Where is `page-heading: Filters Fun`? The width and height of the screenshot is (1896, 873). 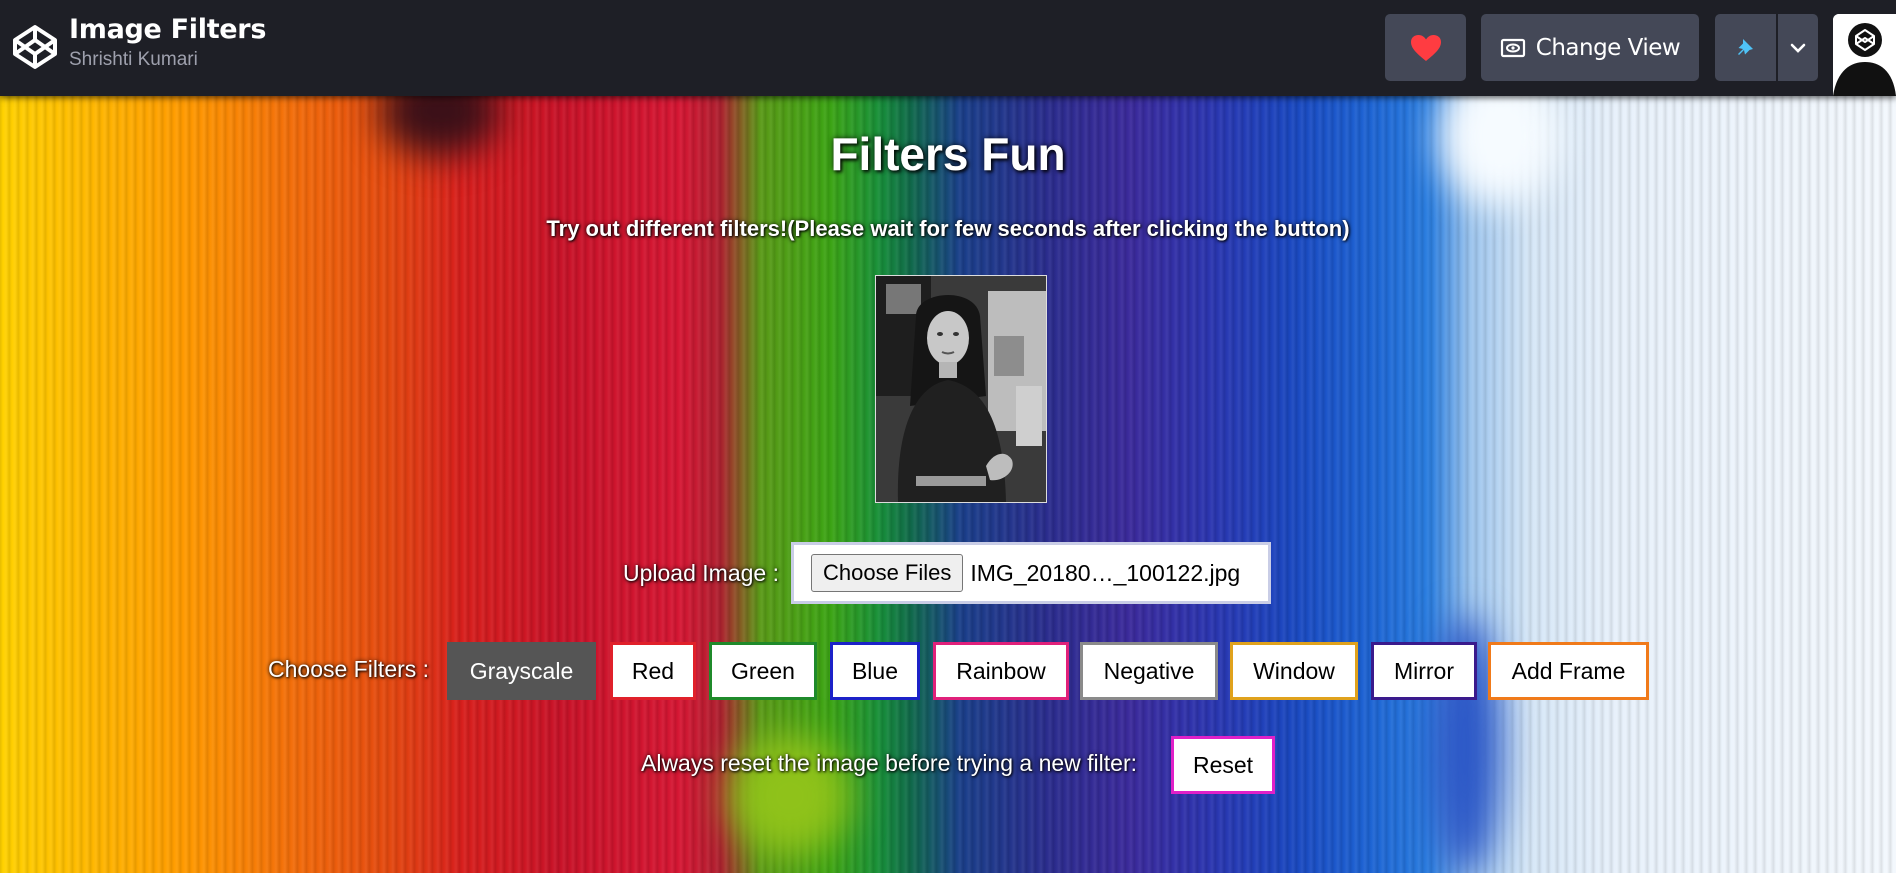 page-heading: Filters Fun is located at coordinates (948, 154).